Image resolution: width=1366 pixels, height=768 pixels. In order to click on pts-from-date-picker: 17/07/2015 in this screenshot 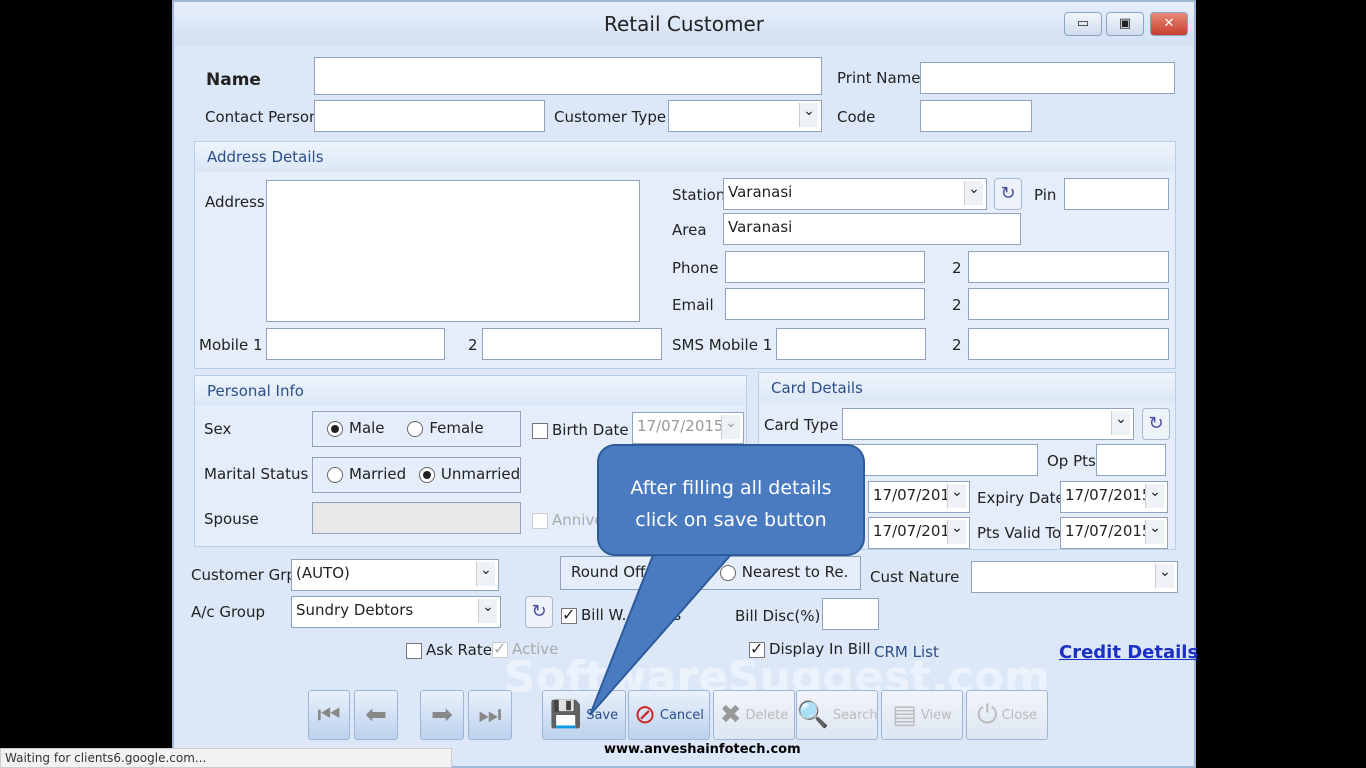, I will do `click(919, 533)`.